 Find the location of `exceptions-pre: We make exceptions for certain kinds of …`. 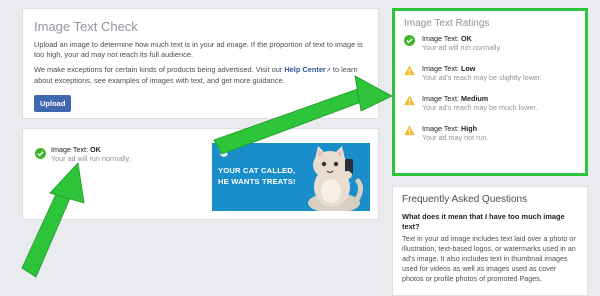

exceptions-pre: We make exceptions for certain kinds of … is located at coordinates (159, 69).